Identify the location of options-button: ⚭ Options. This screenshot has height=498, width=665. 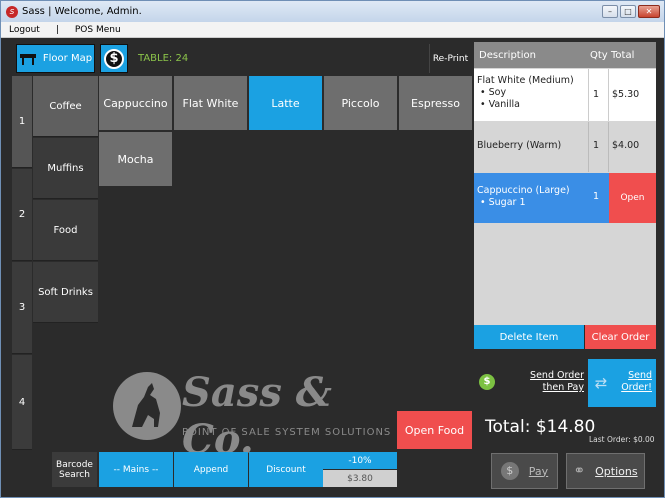
(605, 471).